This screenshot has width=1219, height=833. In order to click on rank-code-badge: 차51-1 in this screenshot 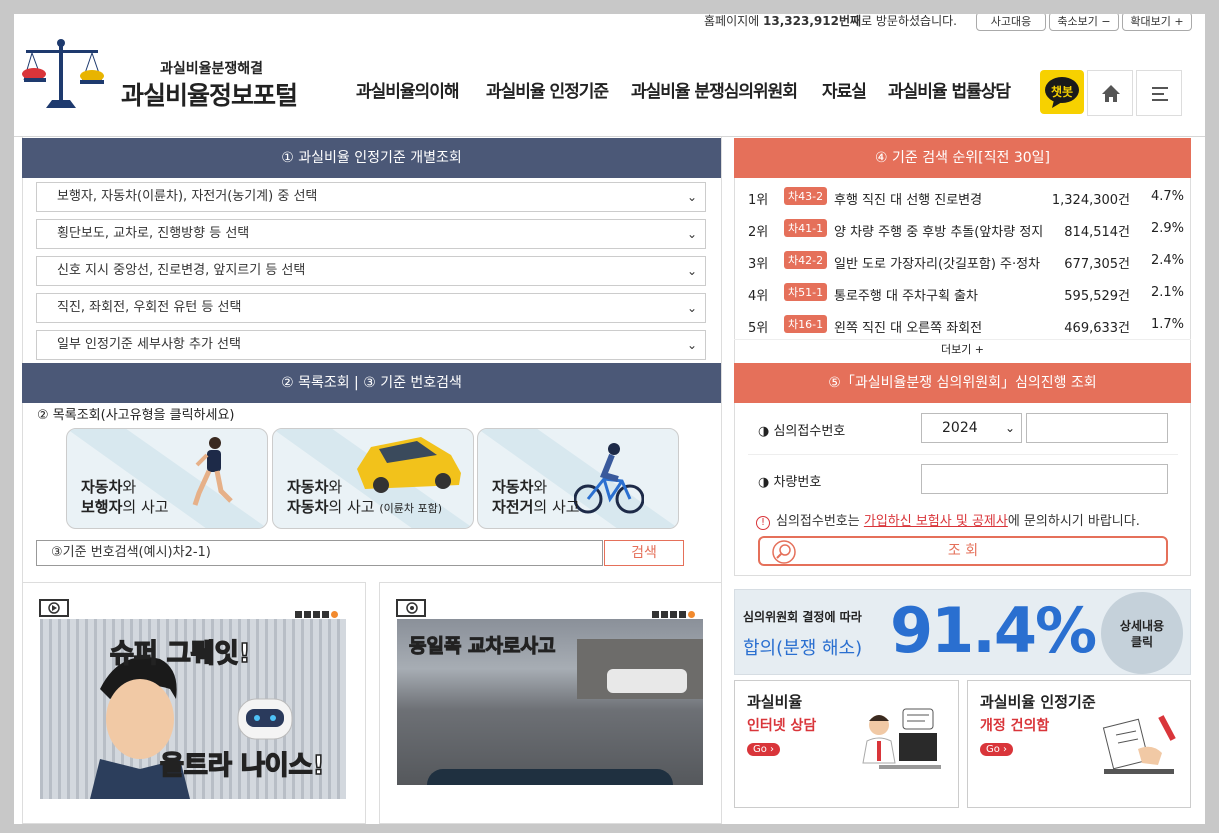, I will do `click(806, 292)`.